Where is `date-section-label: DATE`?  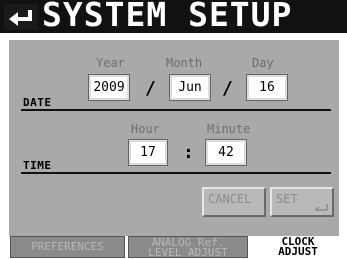 date-section-label: DATE is located at coordinates (37, 102).